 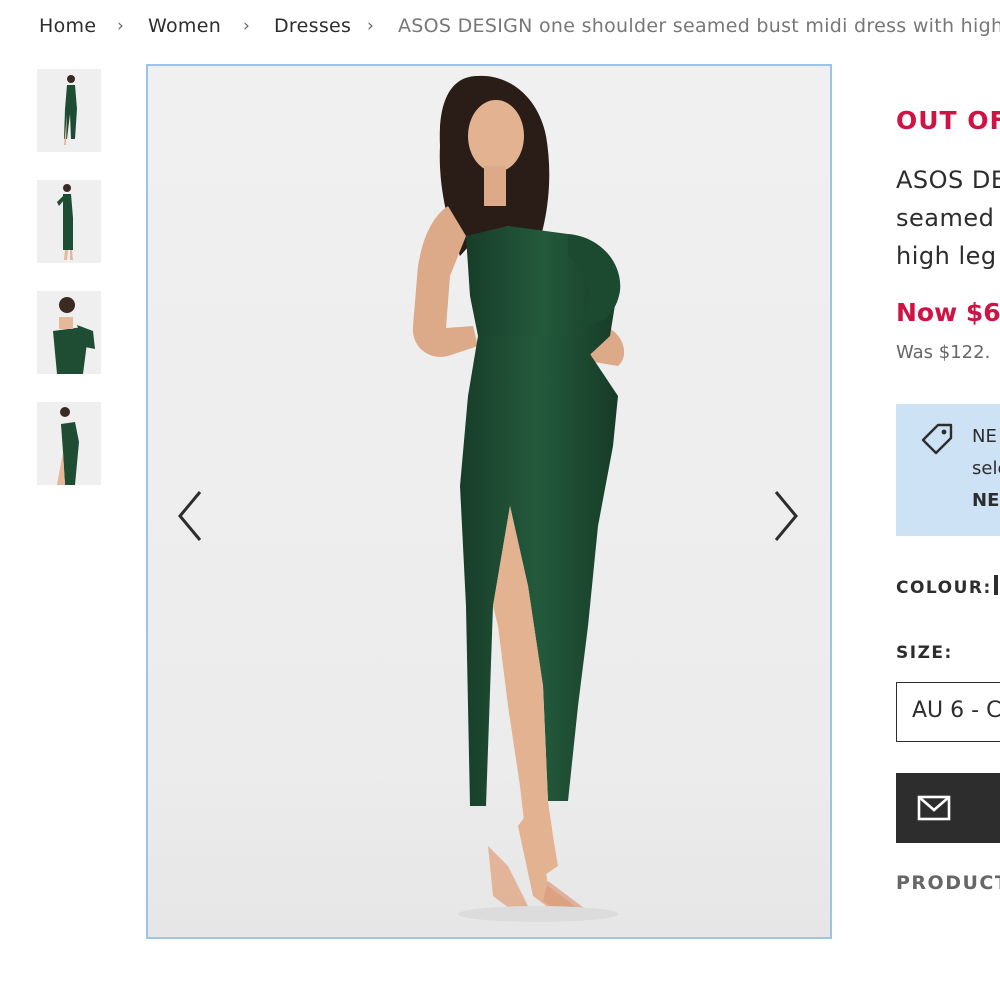 I want to click on colour-value, so click(x=996, y=585).